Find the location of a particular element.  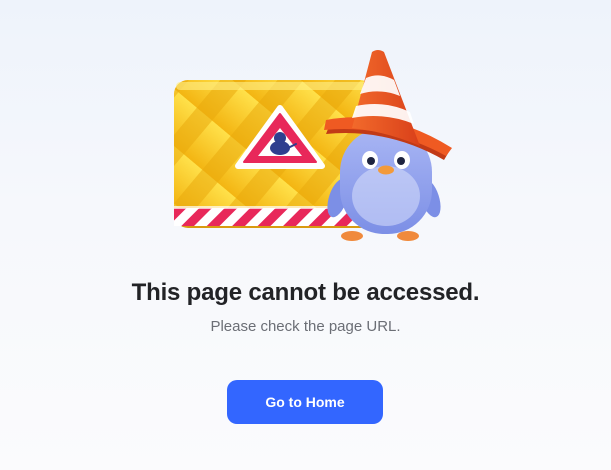

go-to-home-button: Go to Home is located at coordinates (305, 402).